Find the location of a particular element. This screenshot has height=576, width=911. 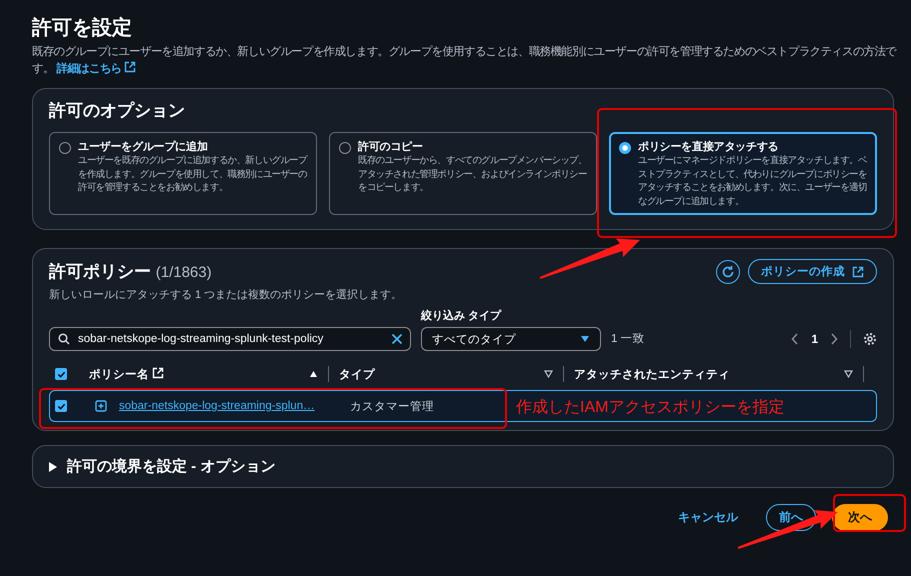

column-header: ポリシー名 is located at coordinates (126, 374).